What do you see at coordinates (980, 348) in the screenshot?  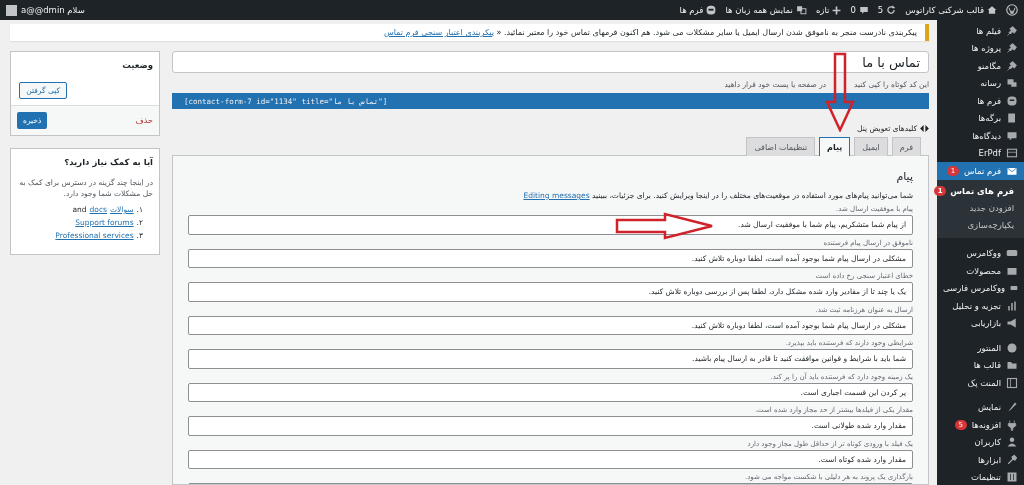 I see `menu-item: المنتور` at bounding box center [980, 348].